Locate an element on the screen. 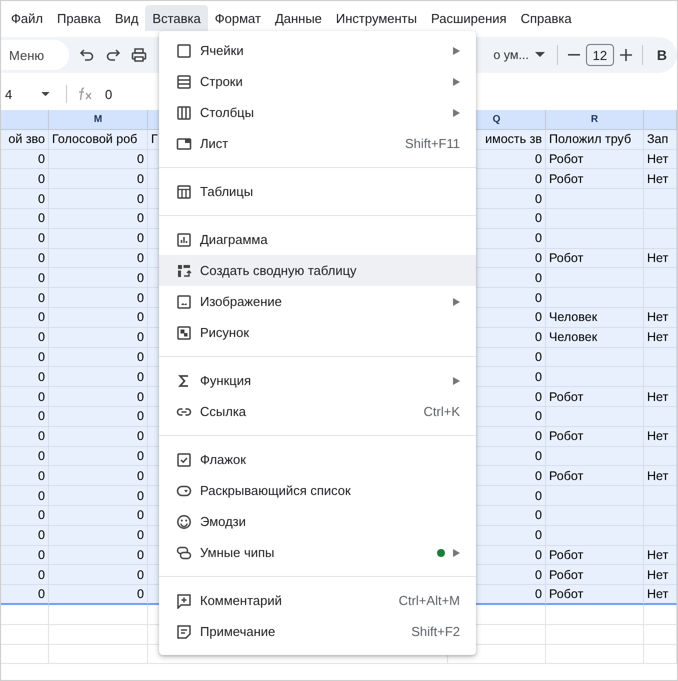 The image size is (678, 681). redo-icon is located at coordinates (113, 55).